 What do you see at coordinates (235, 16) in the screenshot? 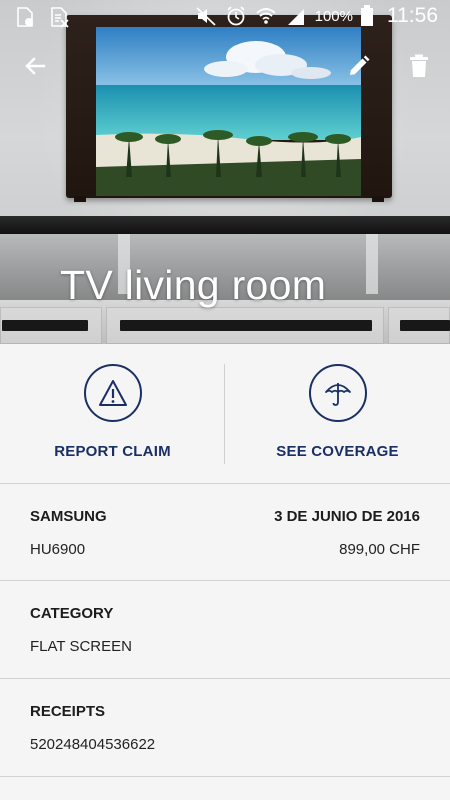
I see `alarm-icon` at bounding box center [235, 16].